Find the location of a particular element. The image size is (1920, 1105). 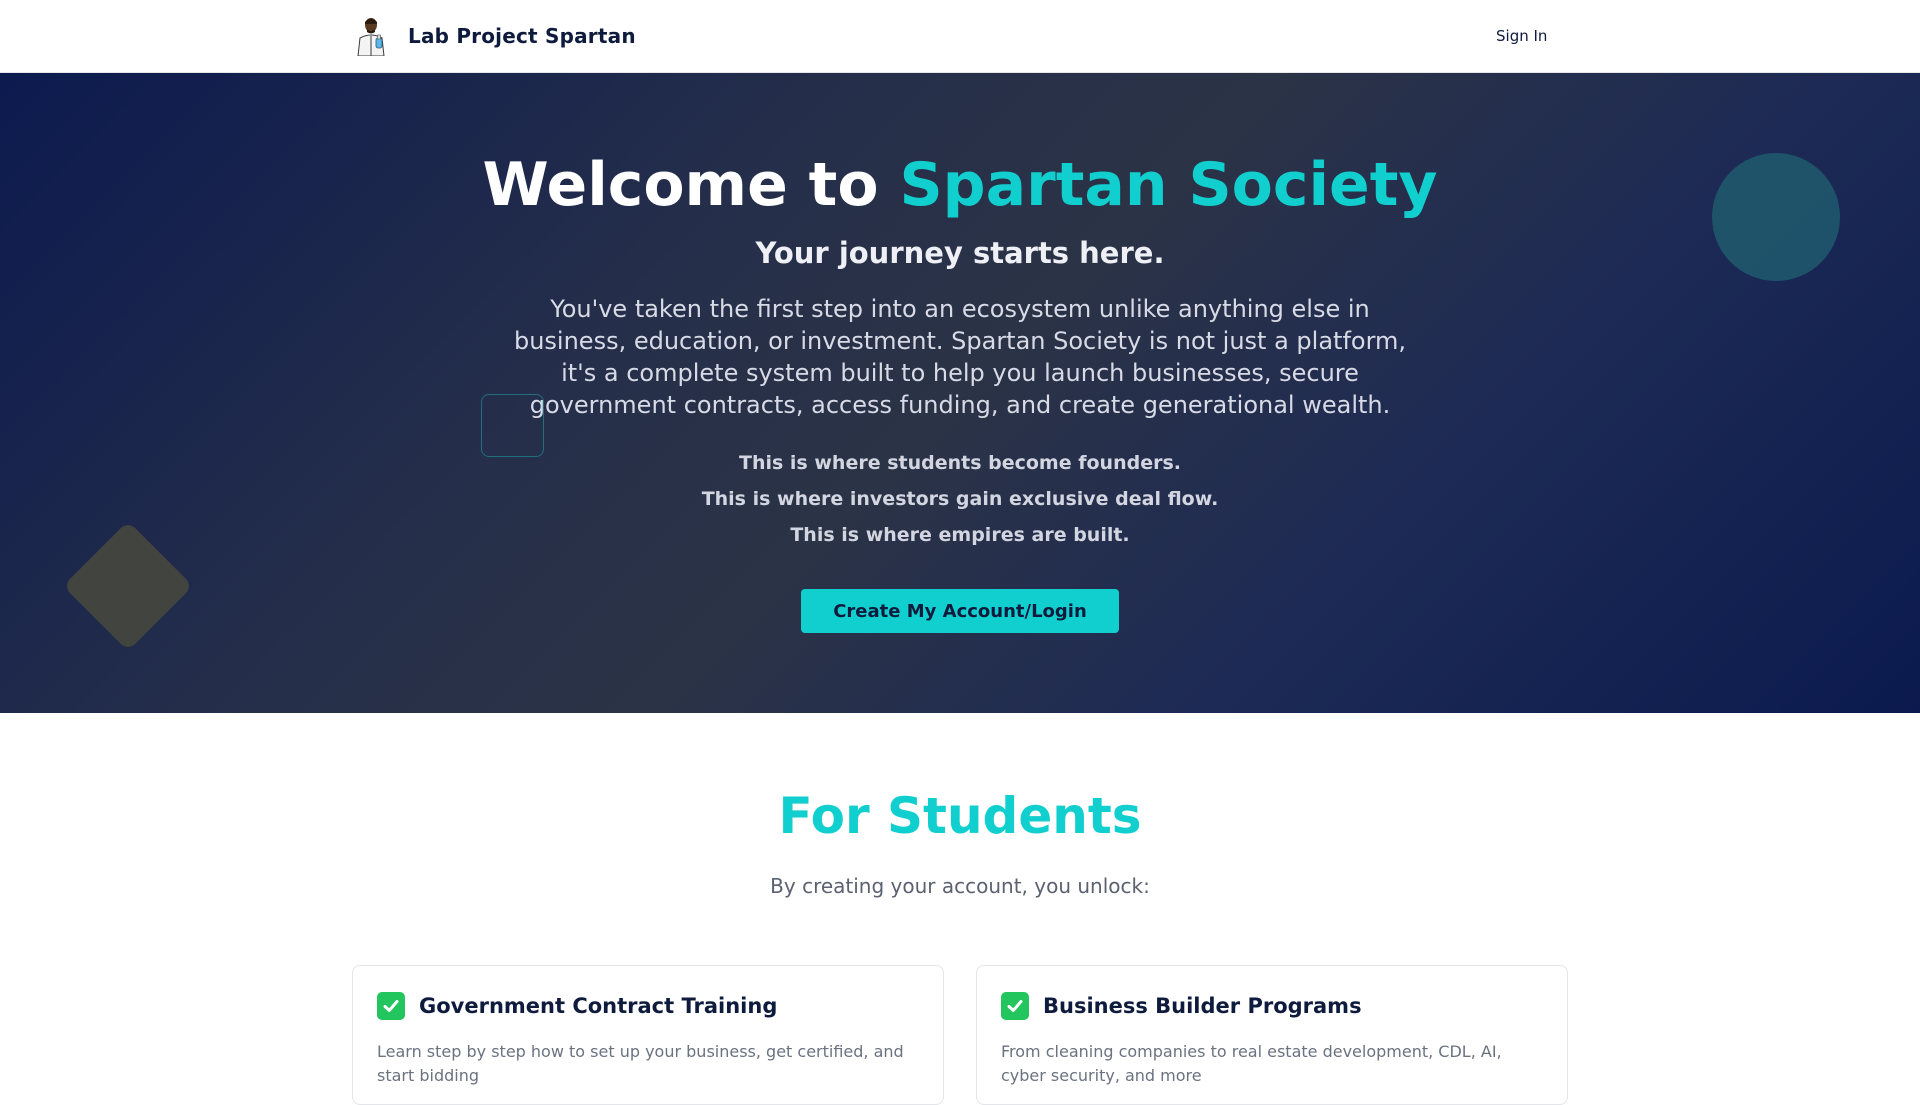

create-account-login-button: Create My Account/Login is located at coordinates (960, 611).